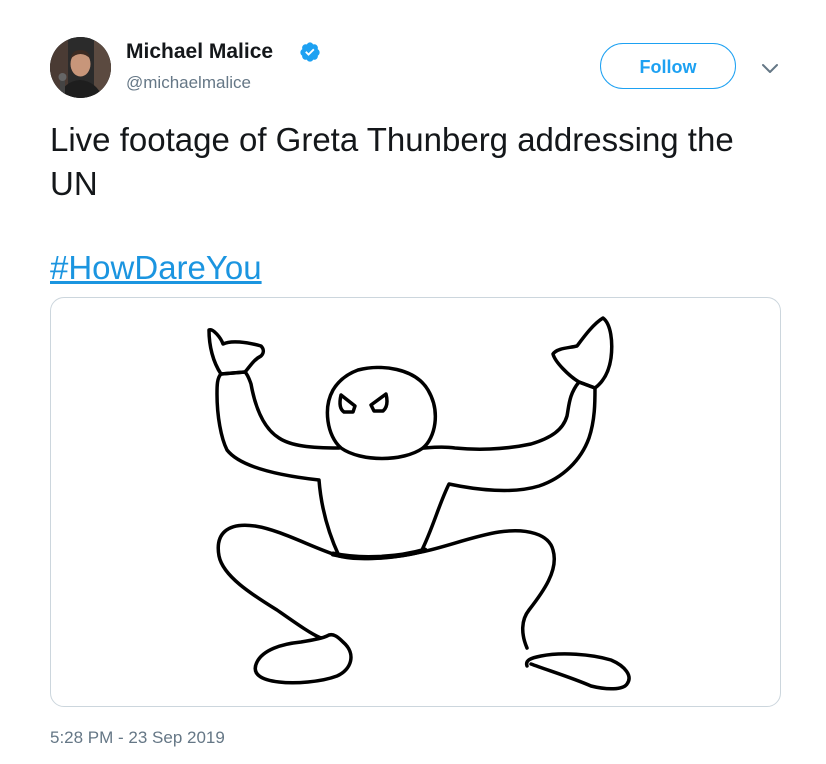  What do you see at coordinates (188, 83) in the screenshot?
I see `author-handle: @michaelmalice` at bounding box center [188, 83].